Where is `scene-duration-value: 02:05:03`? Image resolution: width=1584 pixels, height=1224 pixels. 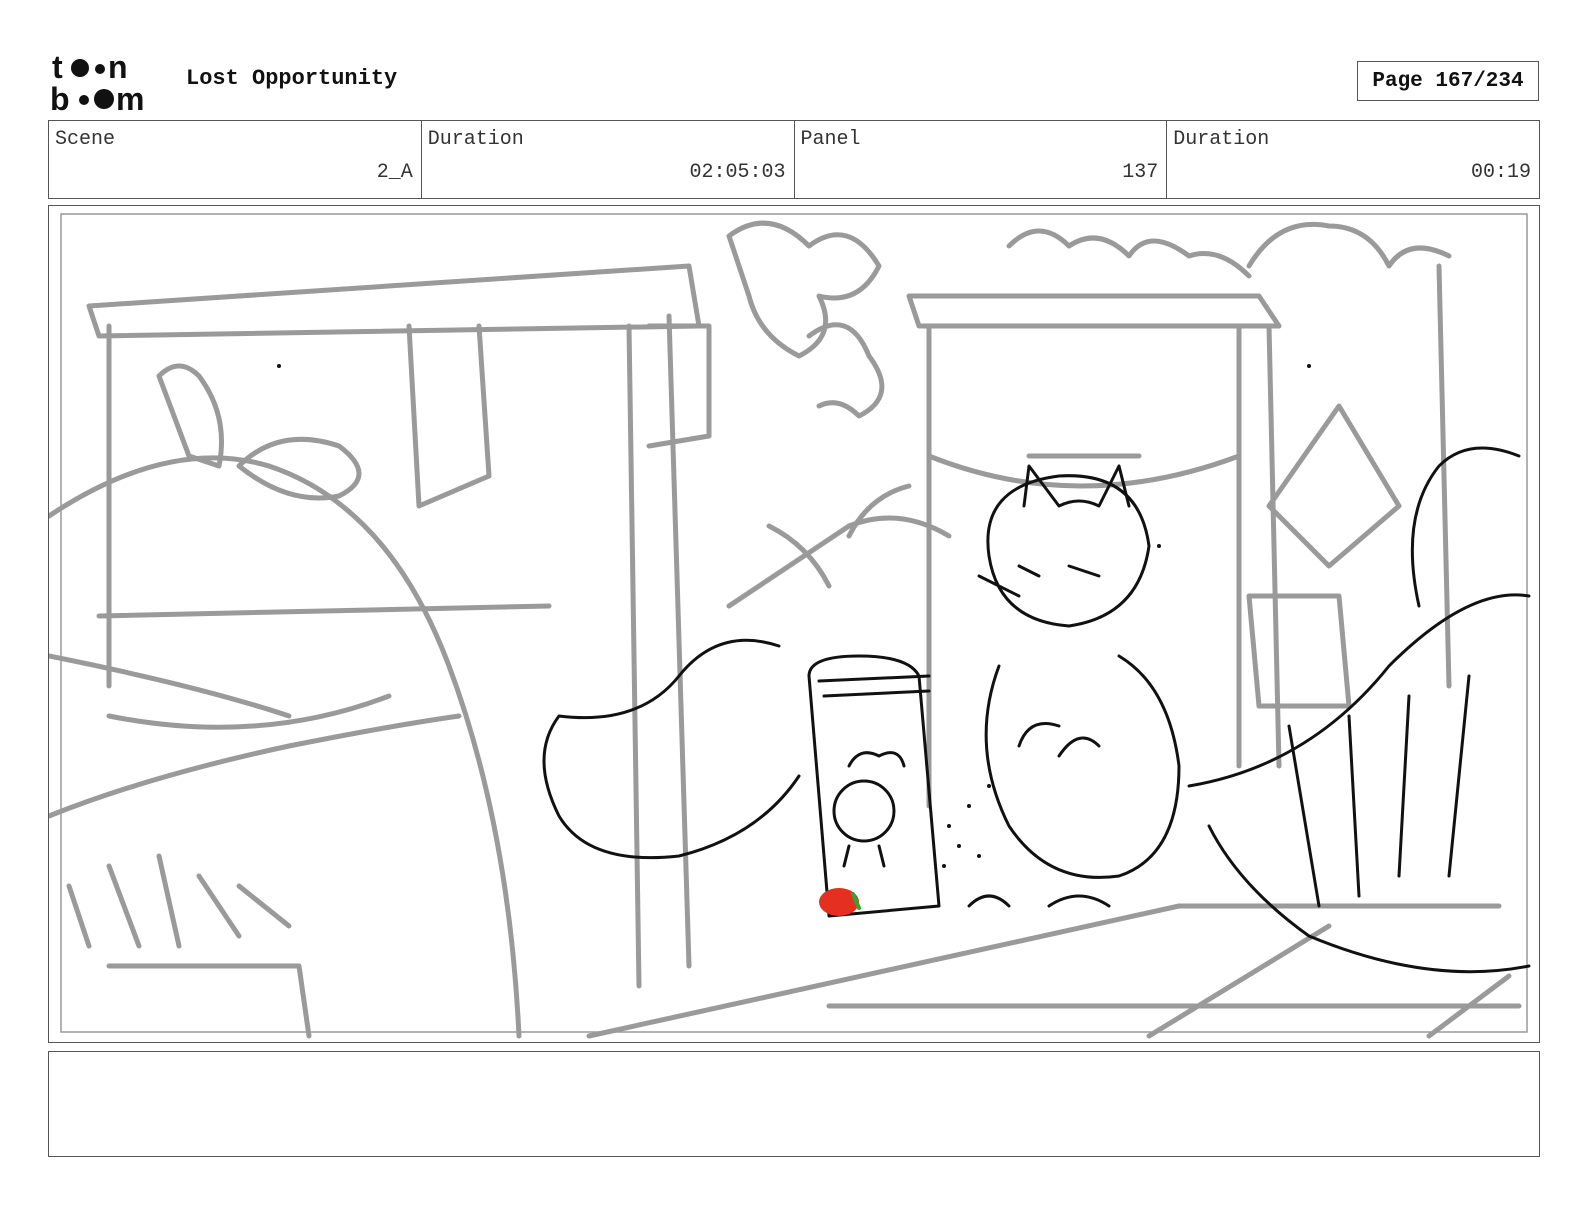 scene-duration-value: 02:05:03 is located at coordinates (737, 172).